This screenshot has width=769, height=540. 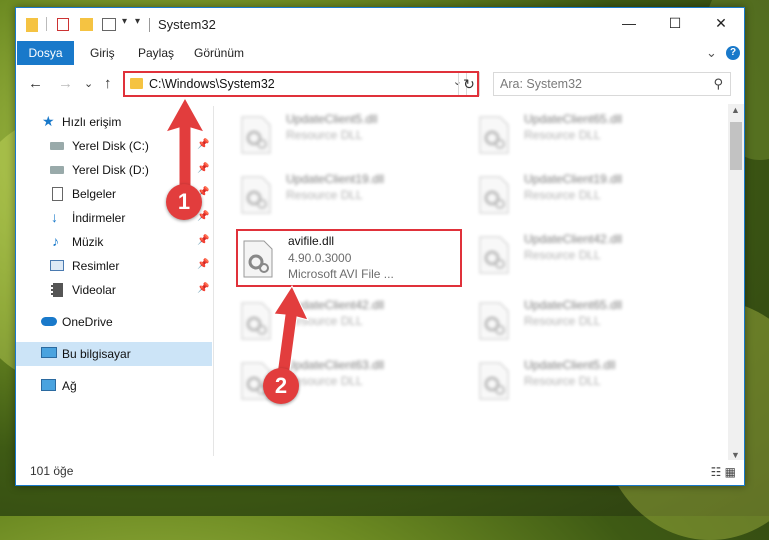 I want to click on sidebar-item-label: Resimler, so click(x=96, y=266).